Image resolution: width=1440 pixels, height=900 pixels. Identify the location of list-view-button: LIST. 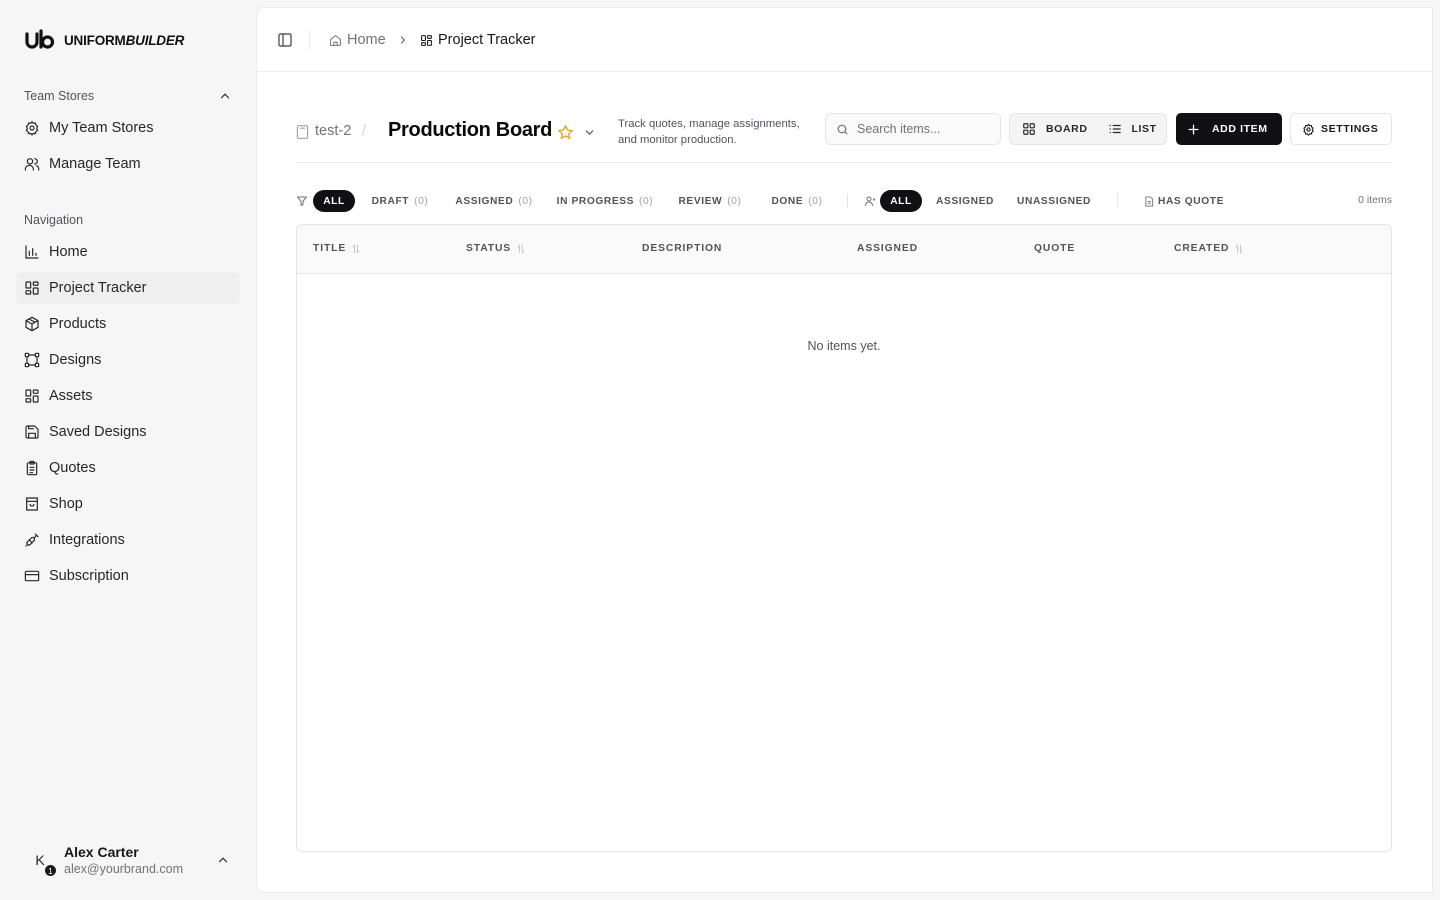
(1132, 129).